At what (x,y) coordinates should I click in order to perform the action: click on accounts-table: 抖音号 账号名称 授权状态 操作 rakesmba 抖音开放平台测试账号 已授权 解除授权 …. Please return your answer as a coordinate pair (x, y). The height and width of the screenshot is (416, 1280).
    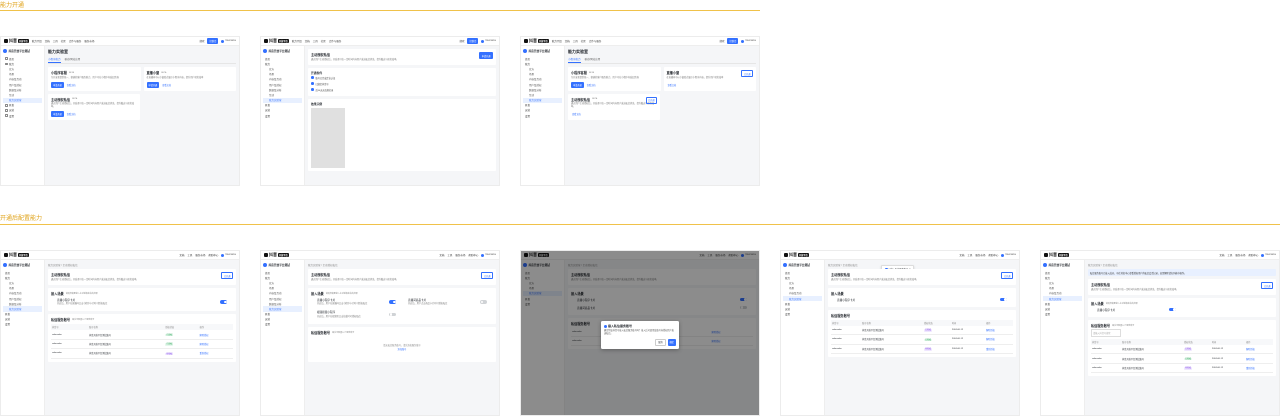
    Looking at the image, I should click on (142, 341).